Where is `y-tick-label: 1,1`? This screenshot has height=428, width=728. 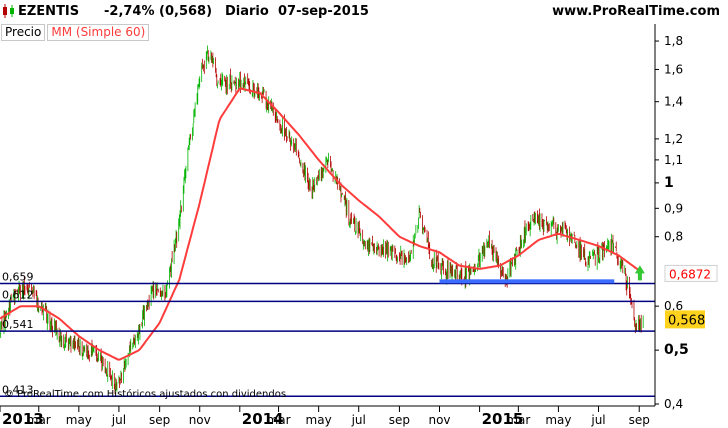
y-tick-label: 1,1 is located at coordinates (673, 160).